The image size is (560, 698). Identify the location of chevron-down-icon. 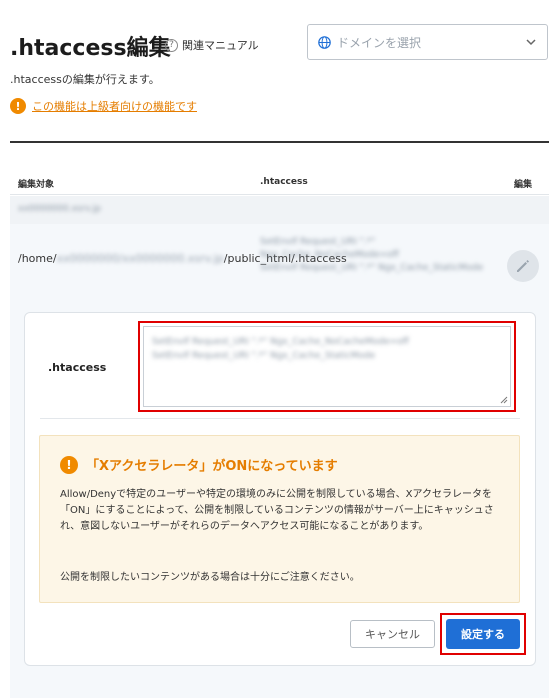
(531, 42).